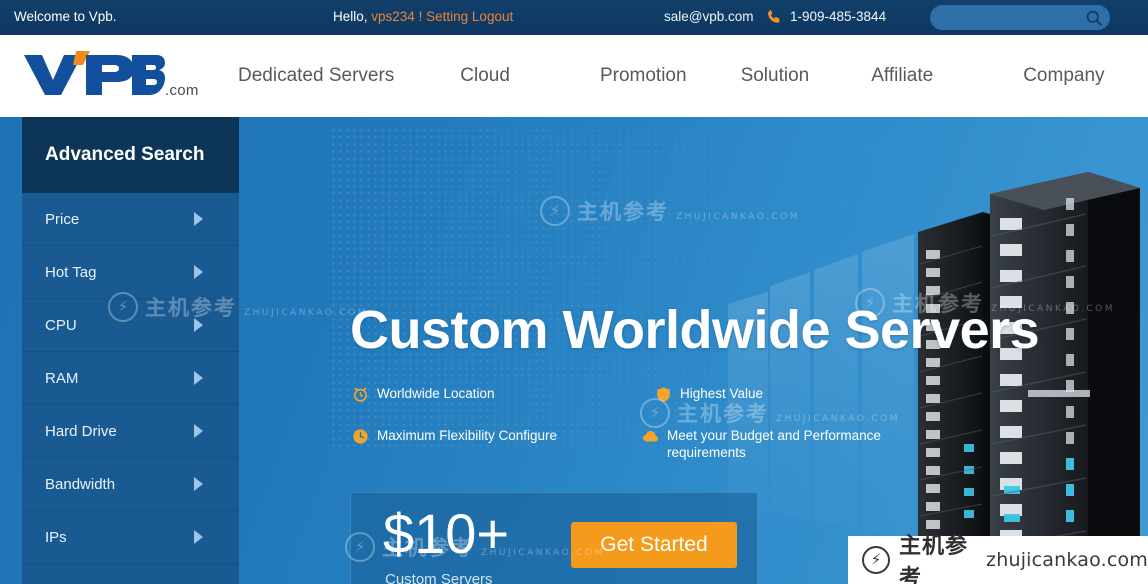 This screenshot has width=1148, height=584. What do you see at coordinates (130, 155) in the screenshot?
I see `sidebar-title: Advanced Search` at bounding box center [130, 155].